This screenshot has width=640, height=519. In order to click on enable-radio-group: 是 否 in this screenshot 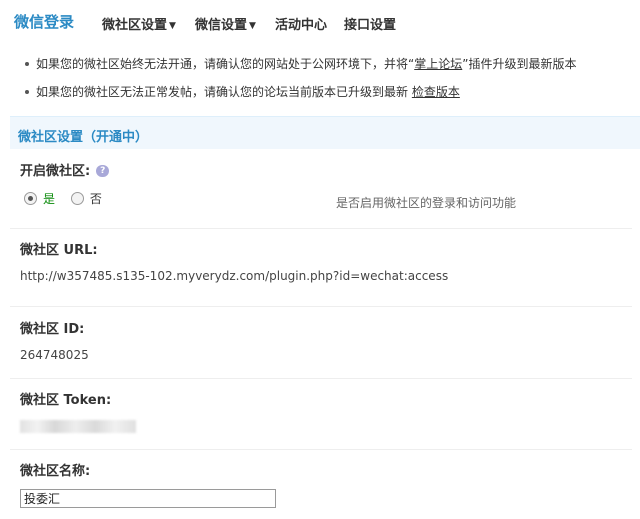, I will do `click(63, 198)`.